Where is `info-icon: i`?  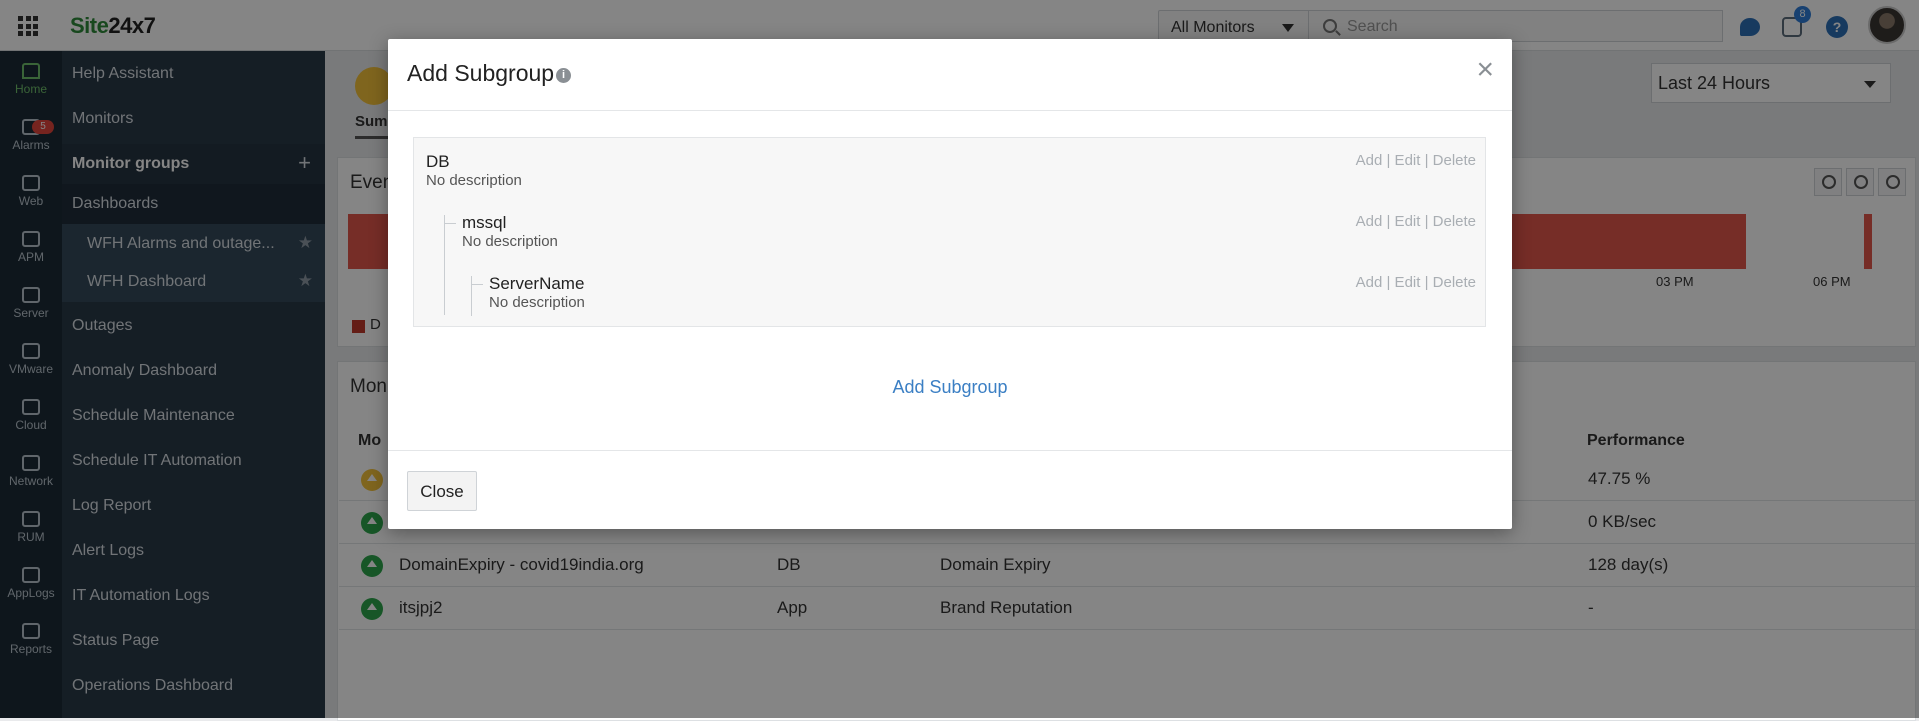
info-icon: i is located at coordinates (563, 75).